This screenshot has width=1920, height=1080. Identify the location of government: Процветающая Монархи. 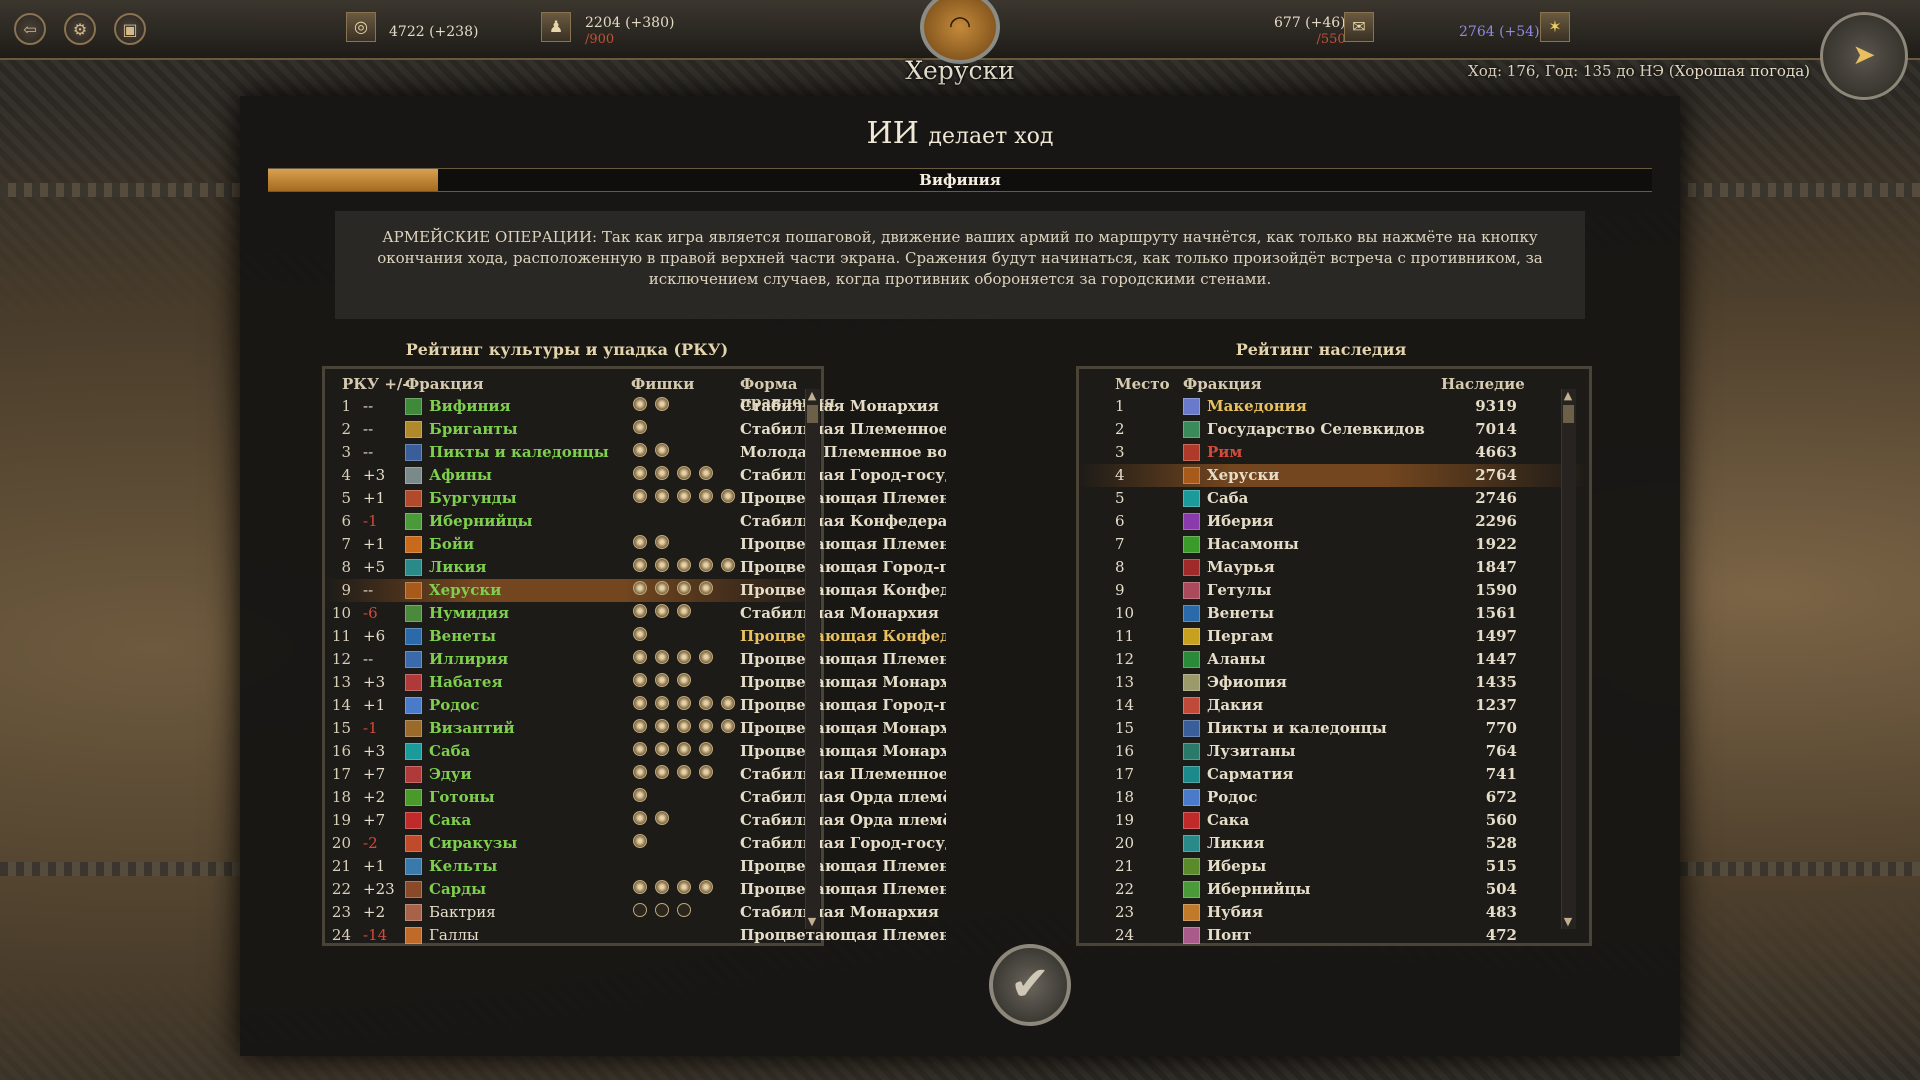
(843, 751).